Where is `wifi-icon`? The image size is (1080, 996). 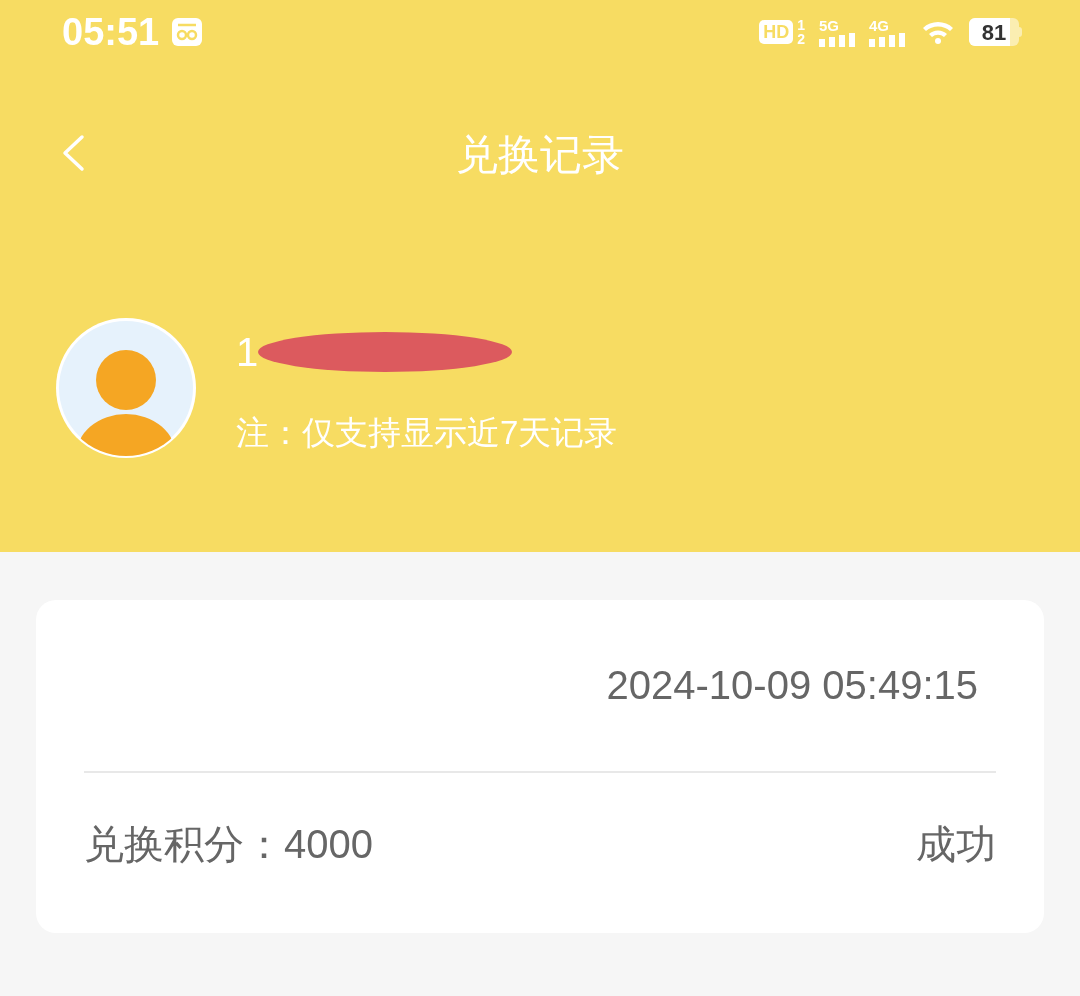 wifi-icon is located at coordinates (938, 32).